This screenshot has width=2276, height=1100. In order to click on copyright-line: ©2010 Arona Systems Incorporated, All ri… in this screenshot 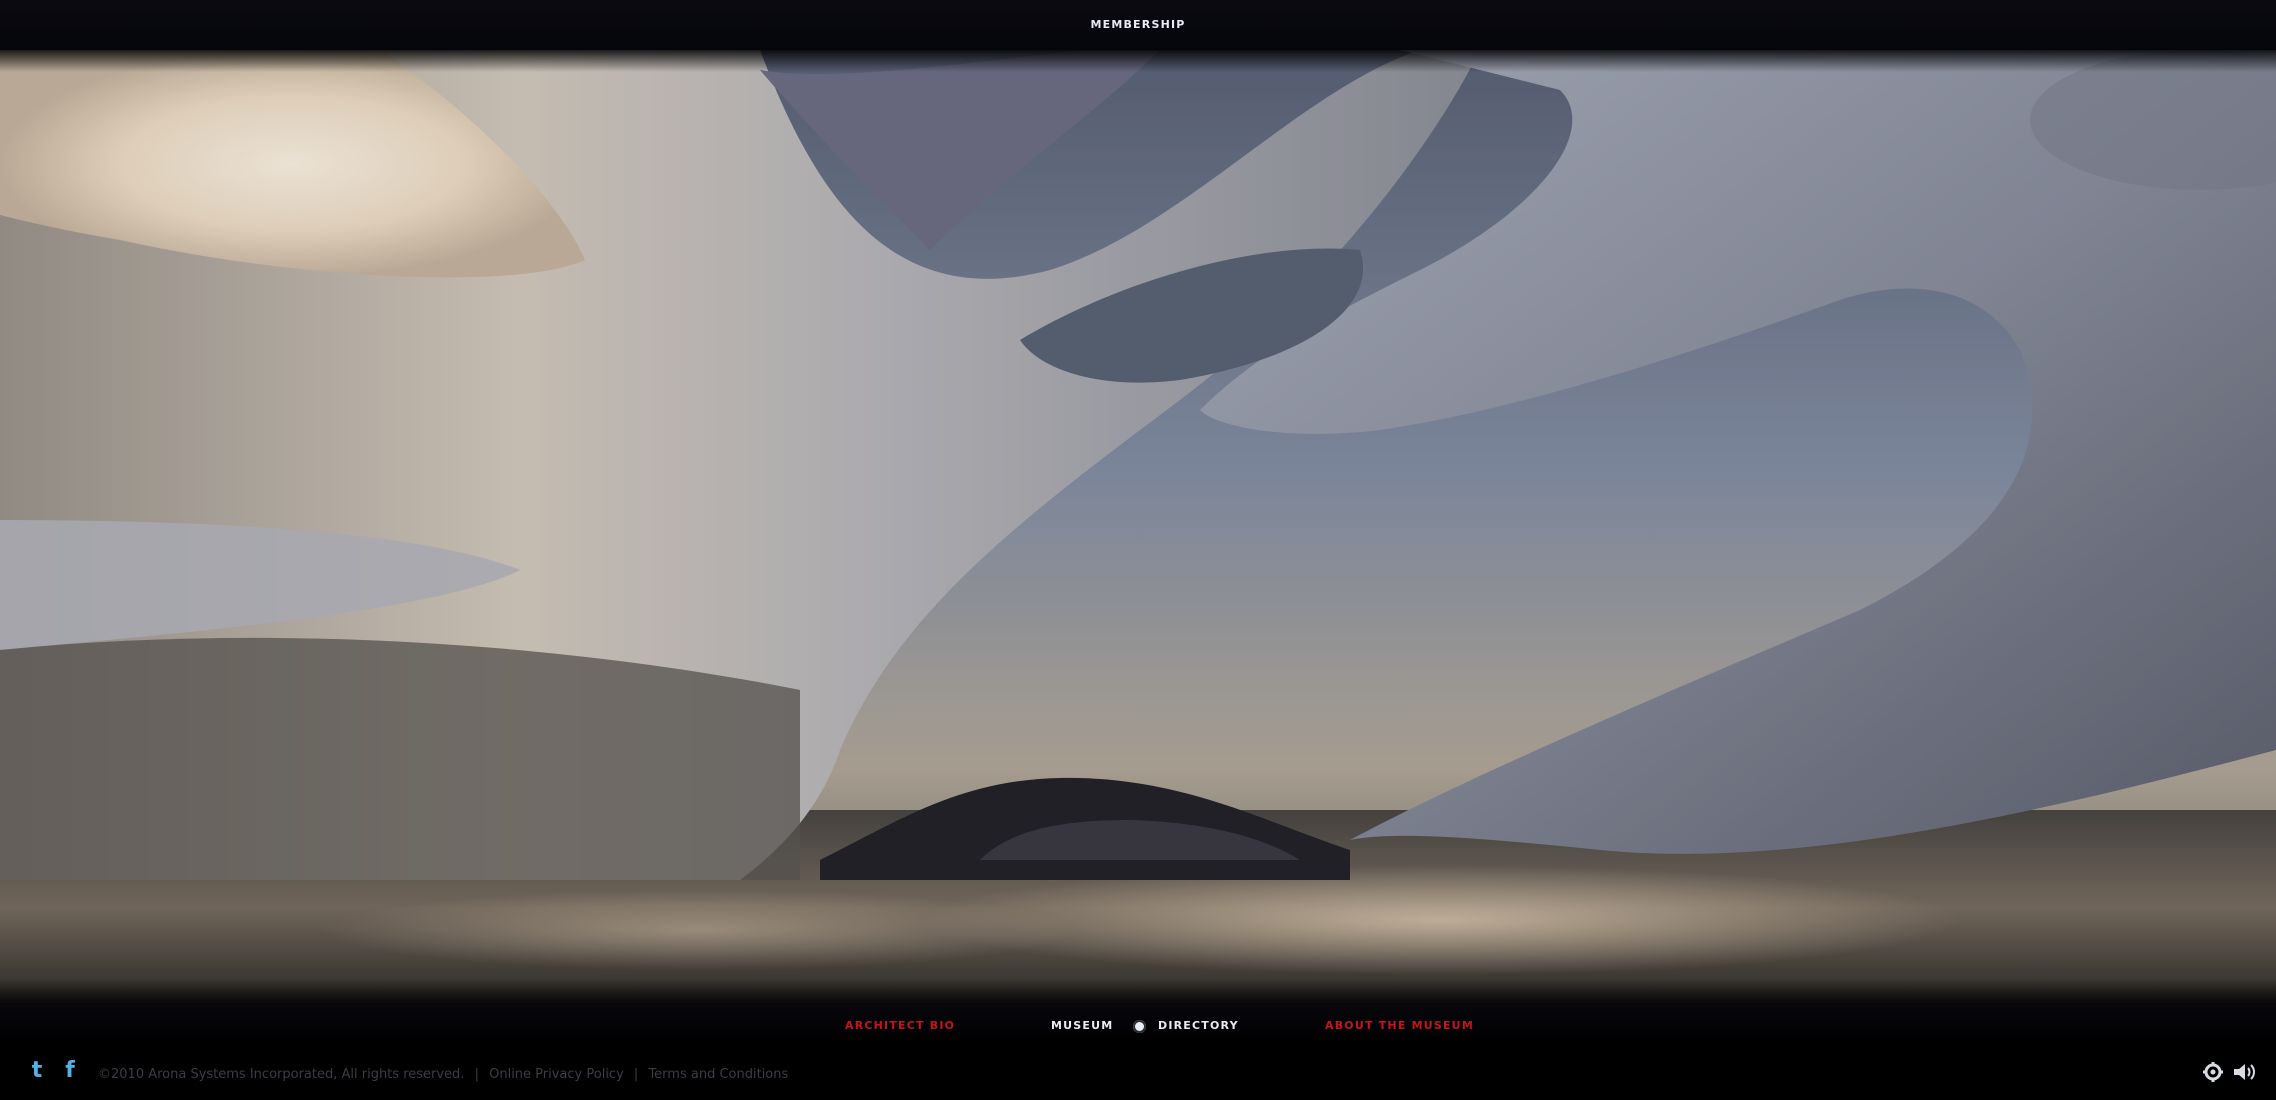, I will do `click(443, 1074)`.